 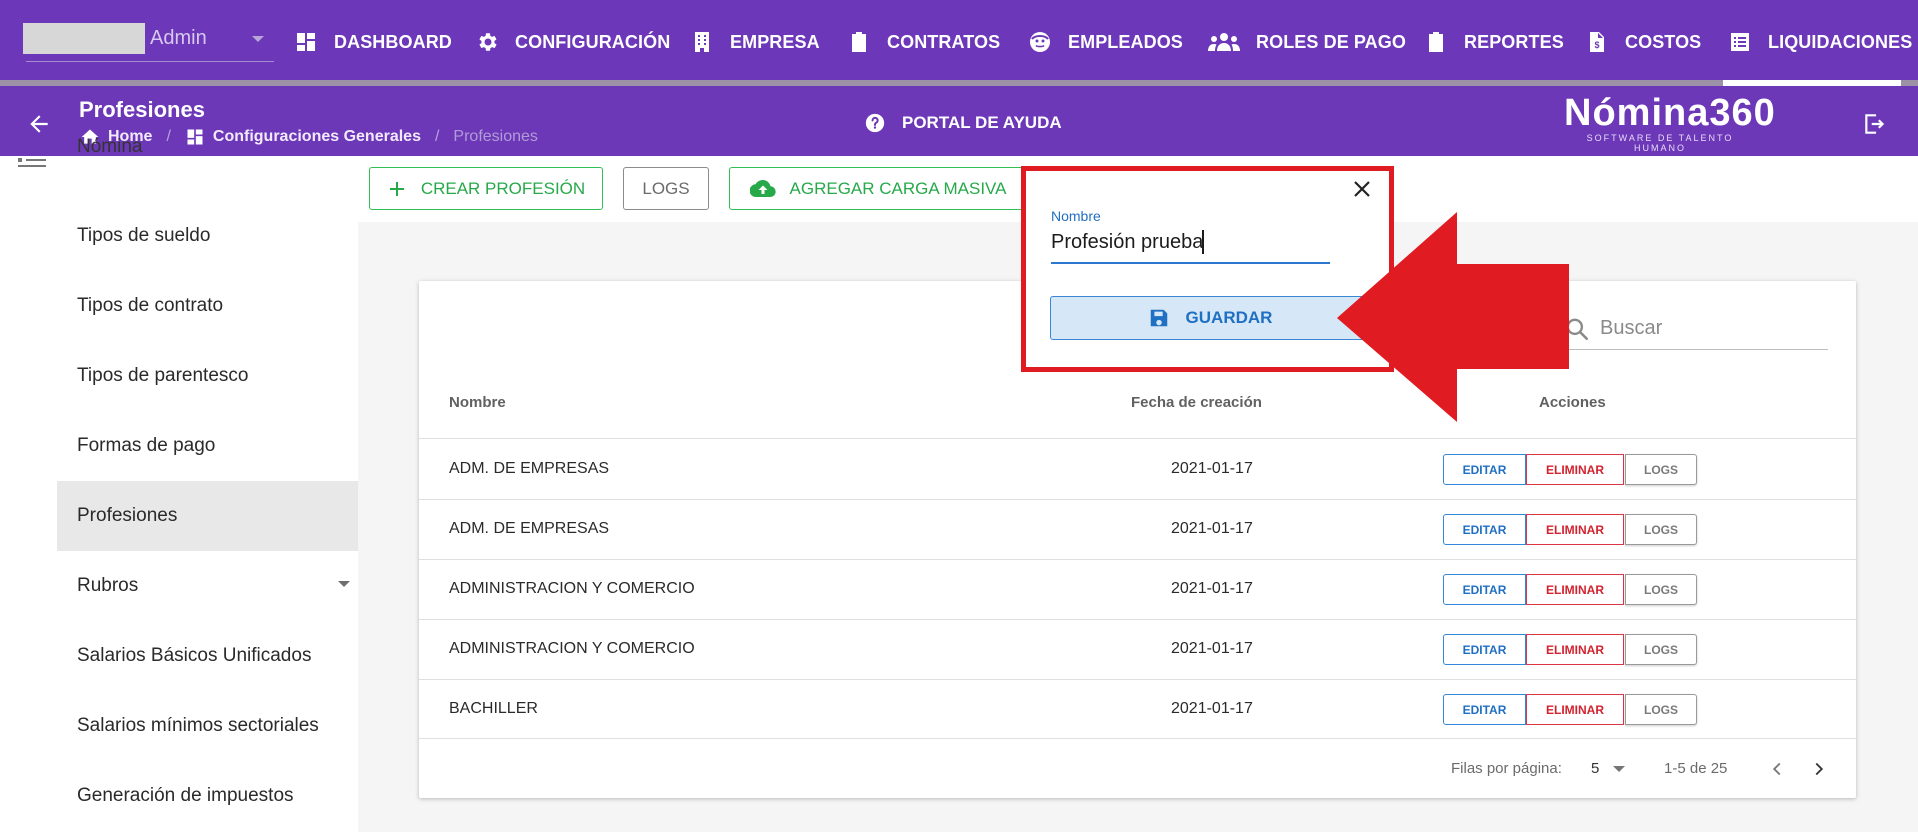 I want to click on nav-liquidaciones: LIQUIDACIONES, so click(x=1820, y=42).